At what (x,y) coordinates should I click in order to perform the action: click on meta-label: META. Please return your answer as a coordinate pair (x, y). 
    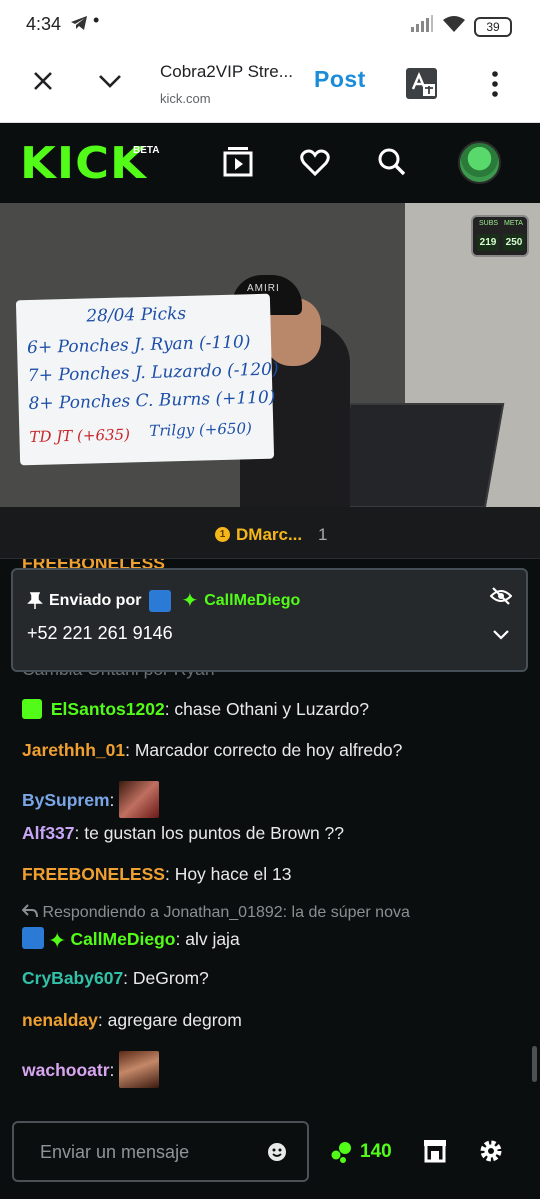
    Looking at the image, I should click on (513, 223).